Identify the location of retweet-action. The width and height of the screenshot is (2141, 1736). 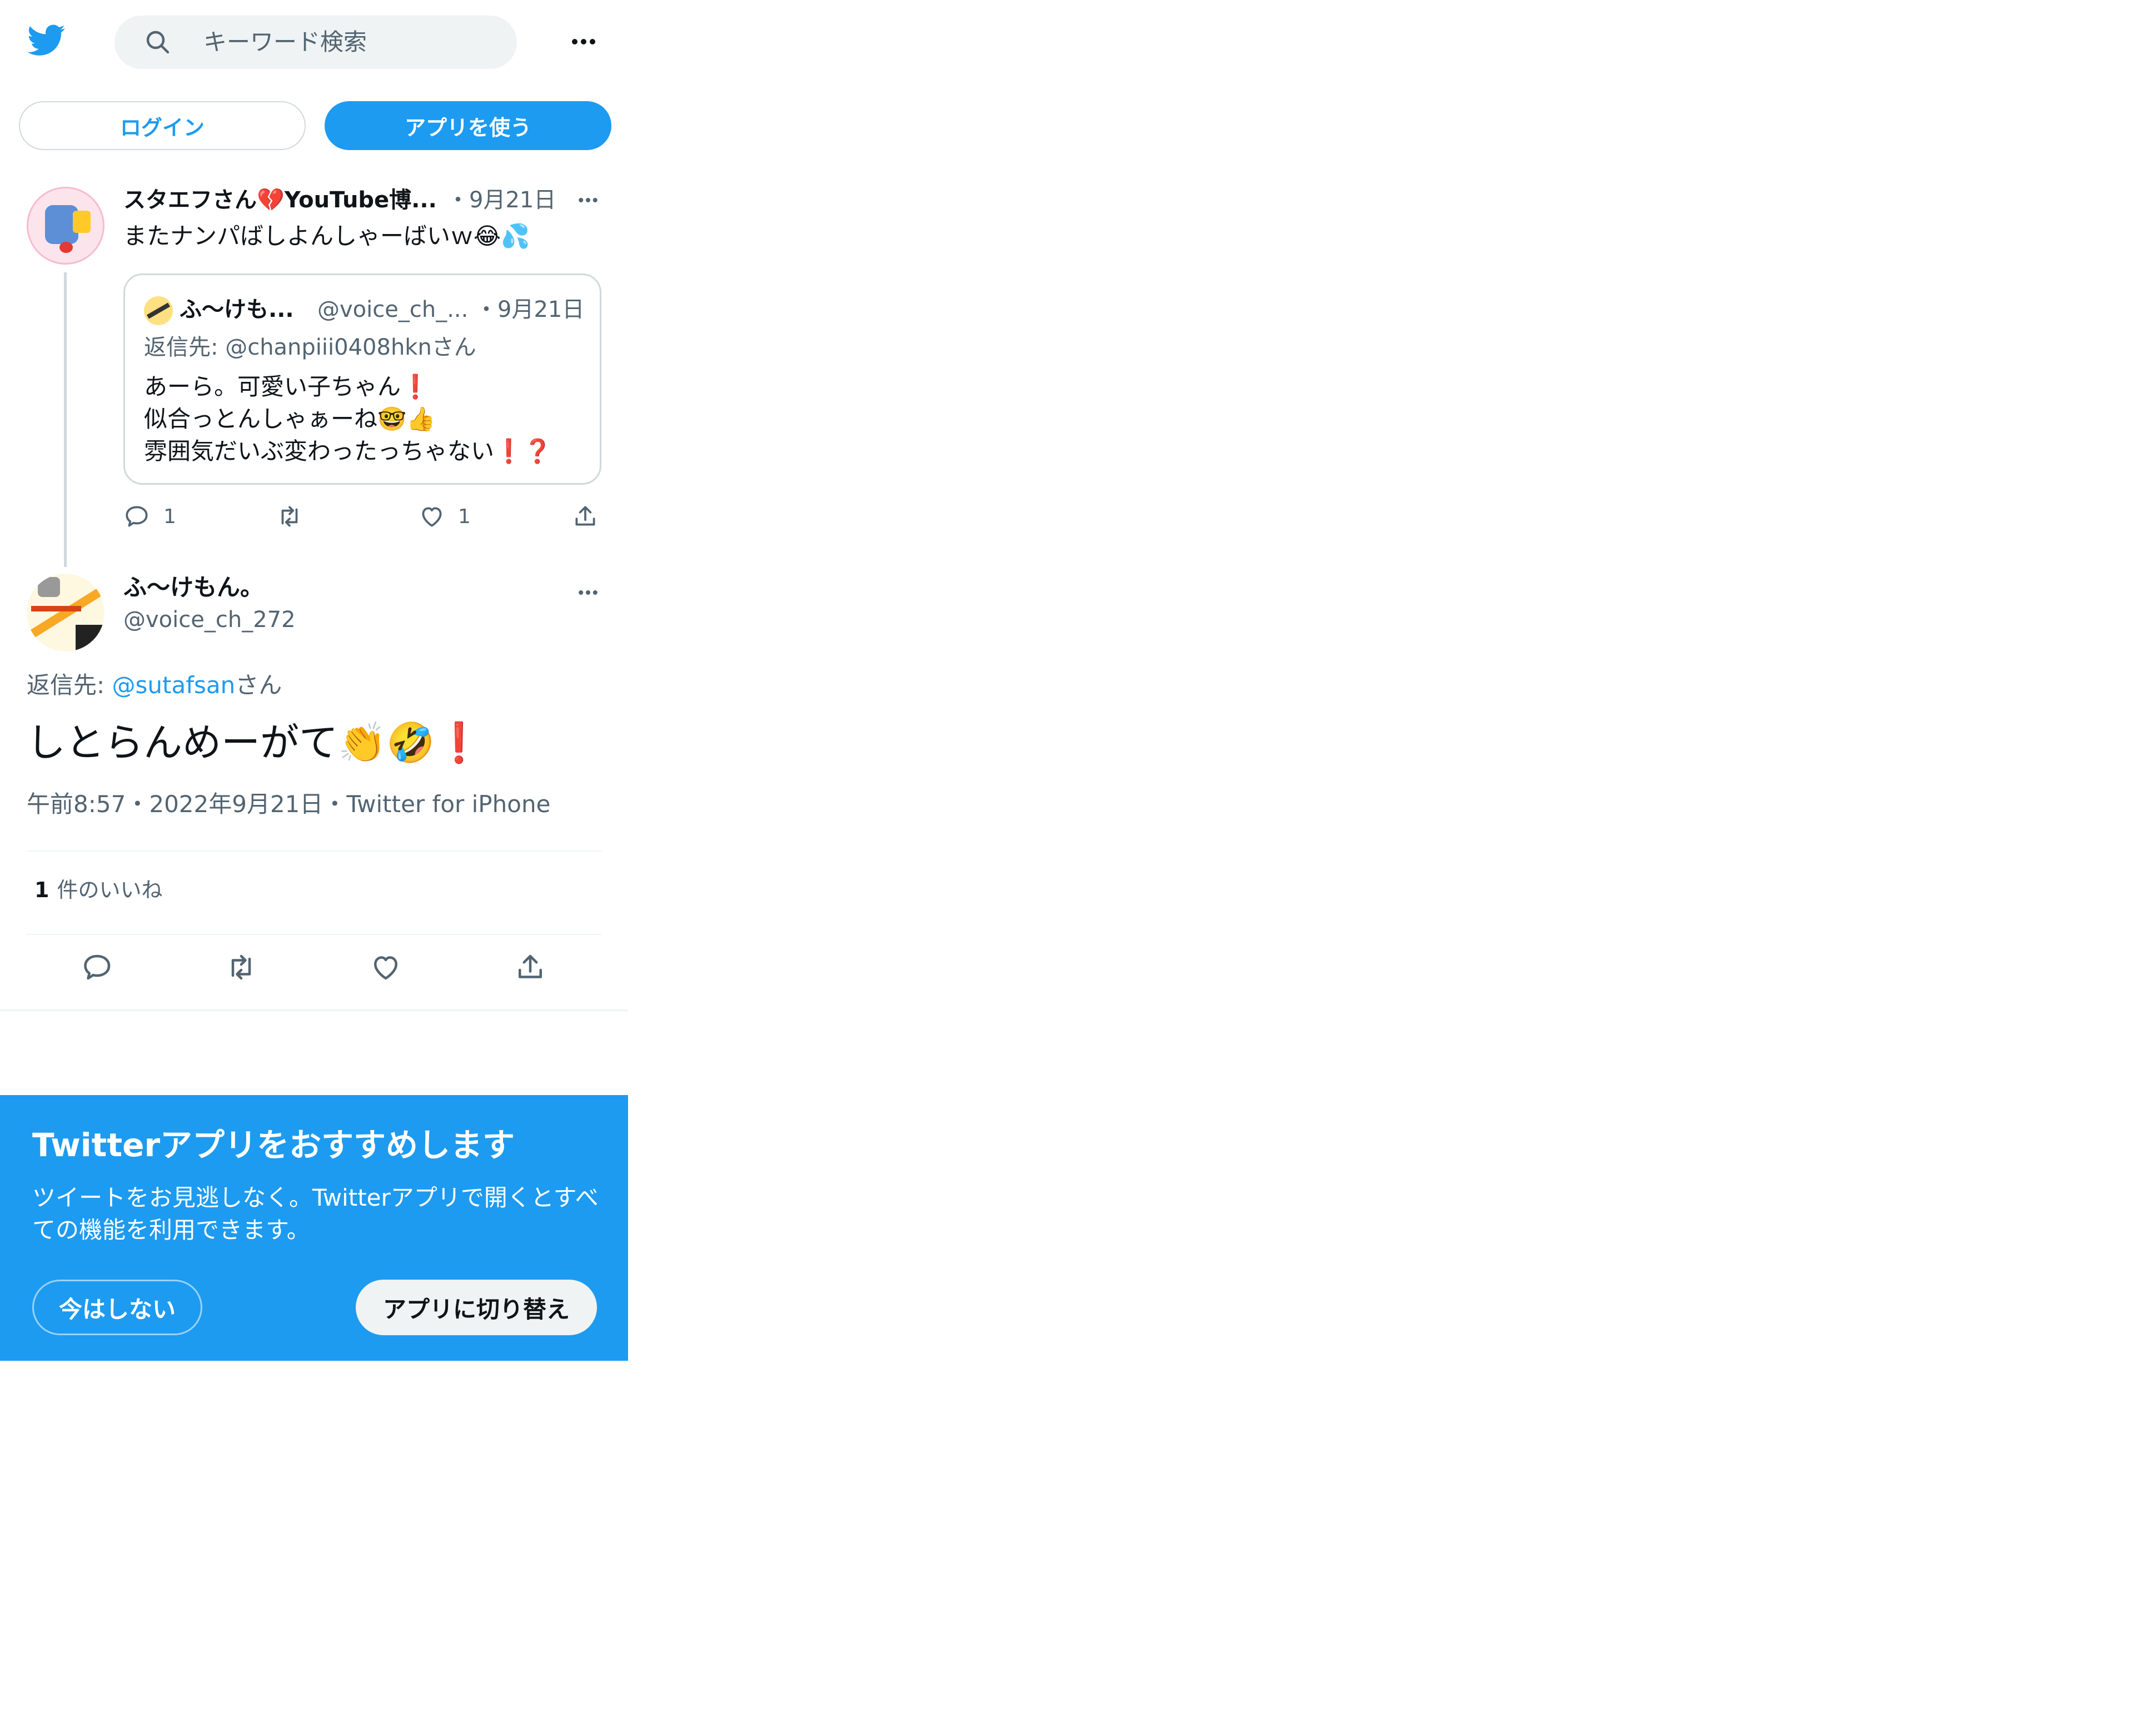
(290, 516).